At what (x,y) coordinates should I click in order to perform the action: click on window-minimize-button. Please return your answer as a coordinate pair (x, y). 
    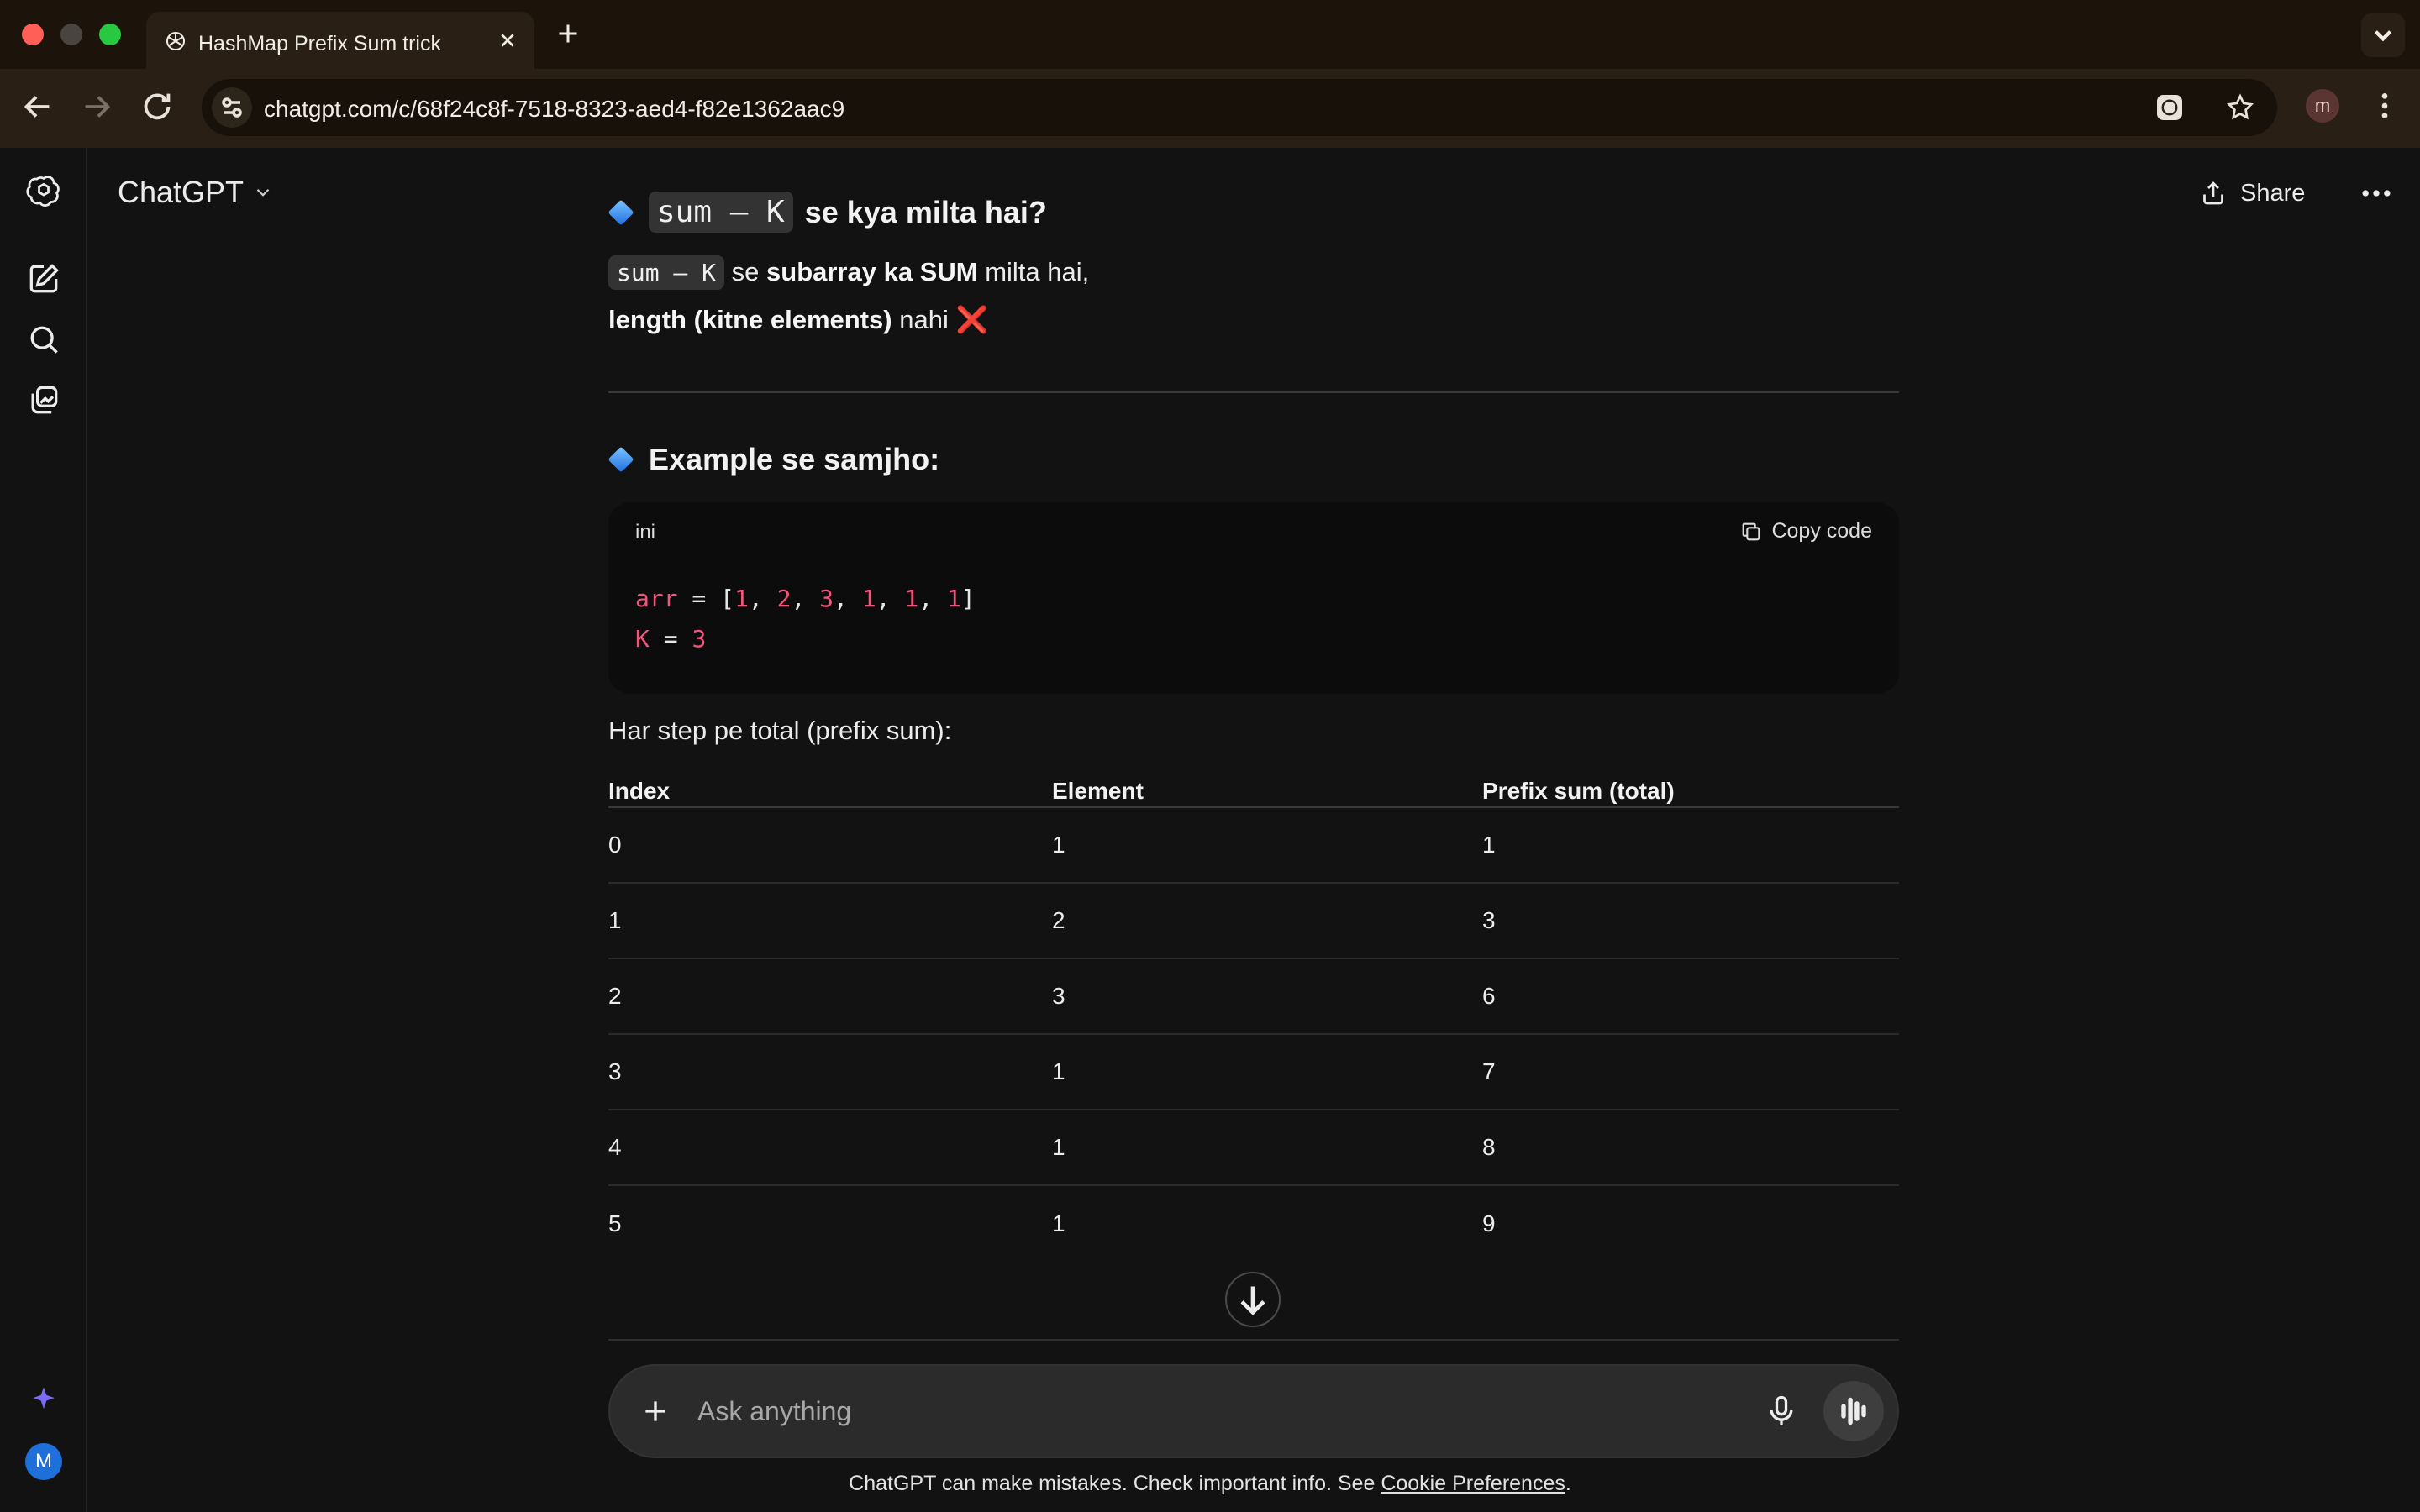
    Looking at the image, I should click on (71, 34).